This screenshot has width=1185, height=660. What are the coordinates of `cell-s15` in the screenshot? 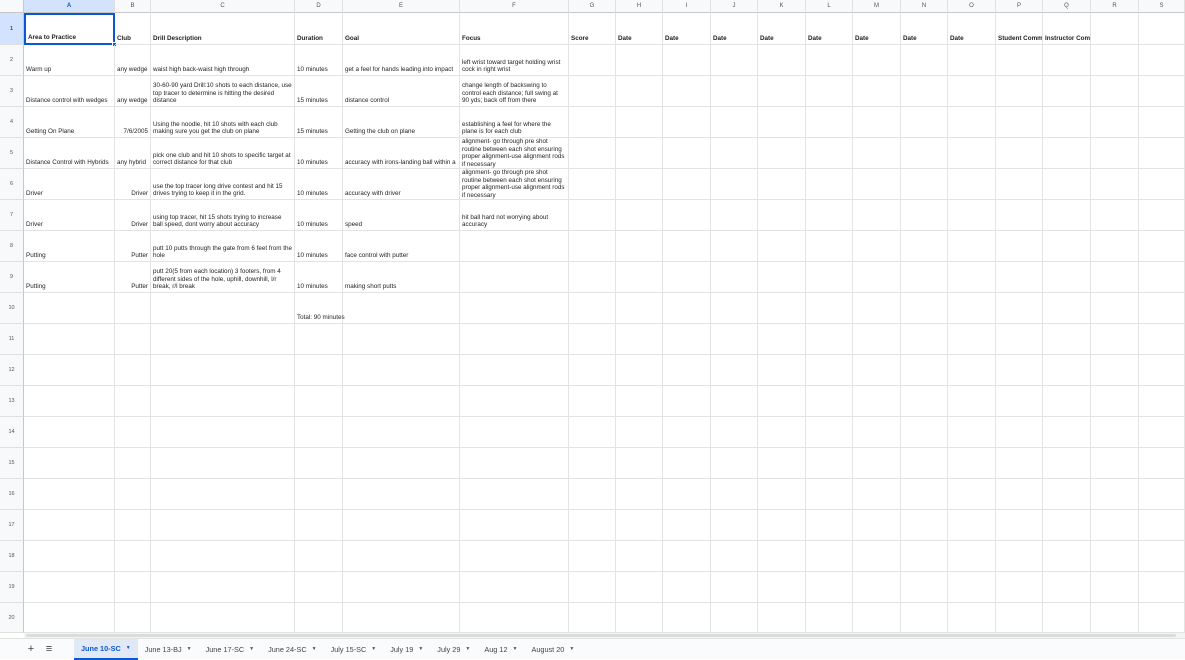 It's located at (1162, 463).